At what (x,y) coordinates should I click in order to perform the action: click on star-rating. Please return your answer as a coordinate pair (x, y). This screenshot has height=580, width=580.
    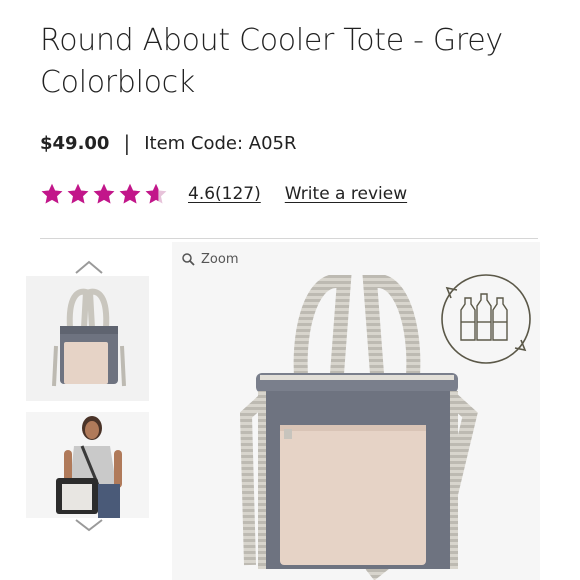
    Looking at the image, I should click on (104, 194).